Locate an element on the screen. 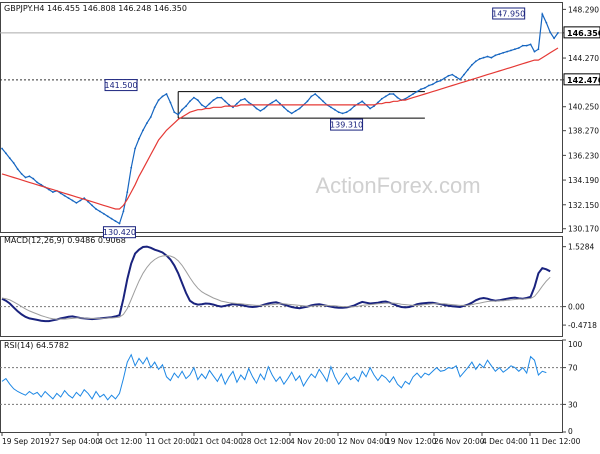 This screenshot has width=600, height=454. watermark: ActionForex.com is located at coordinates (397, 185).